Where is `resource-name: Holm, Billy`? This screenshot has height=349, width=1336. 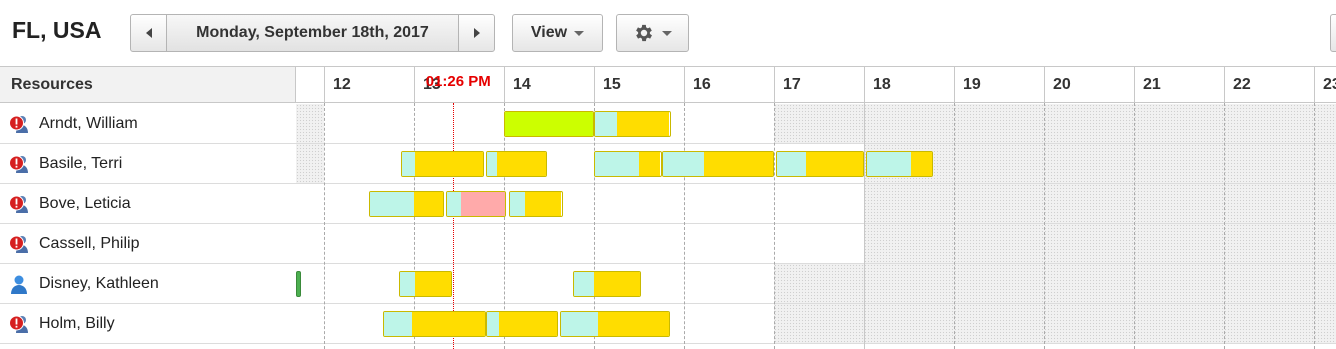
resource-name: Holm, Billy is located at coordinates (77, 323).